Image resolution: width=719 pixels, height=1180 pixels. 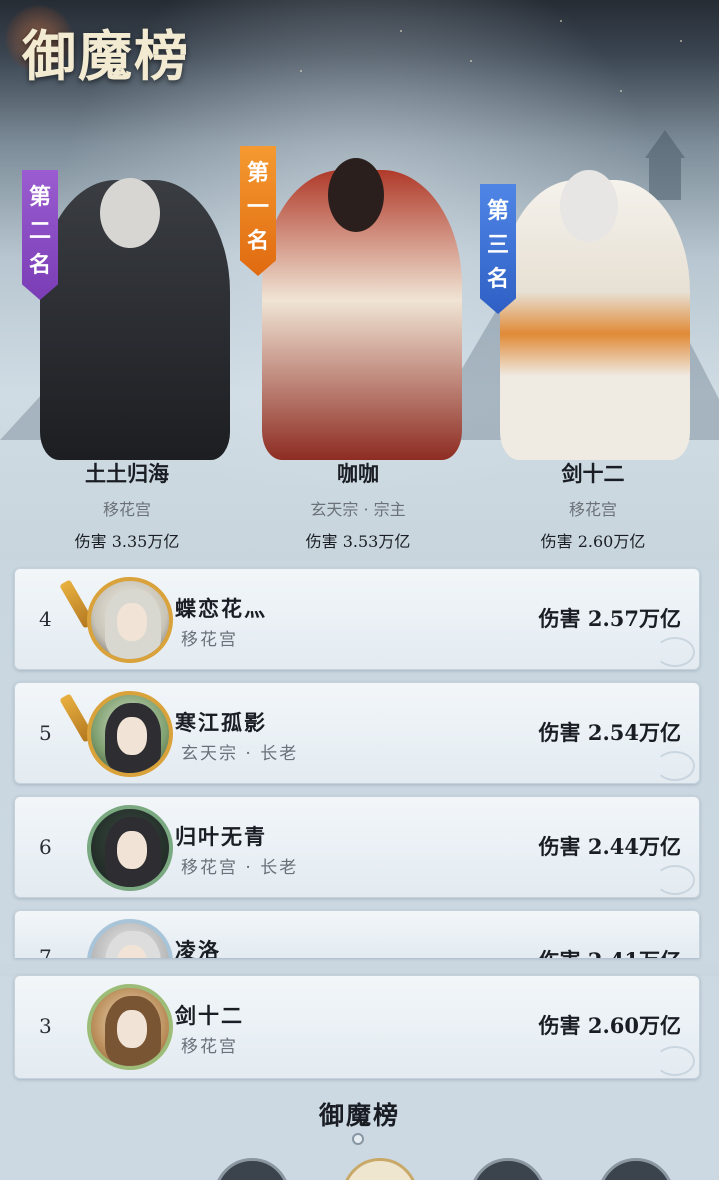 I want to click on rank-number: 4, so click(x=45, y=619).